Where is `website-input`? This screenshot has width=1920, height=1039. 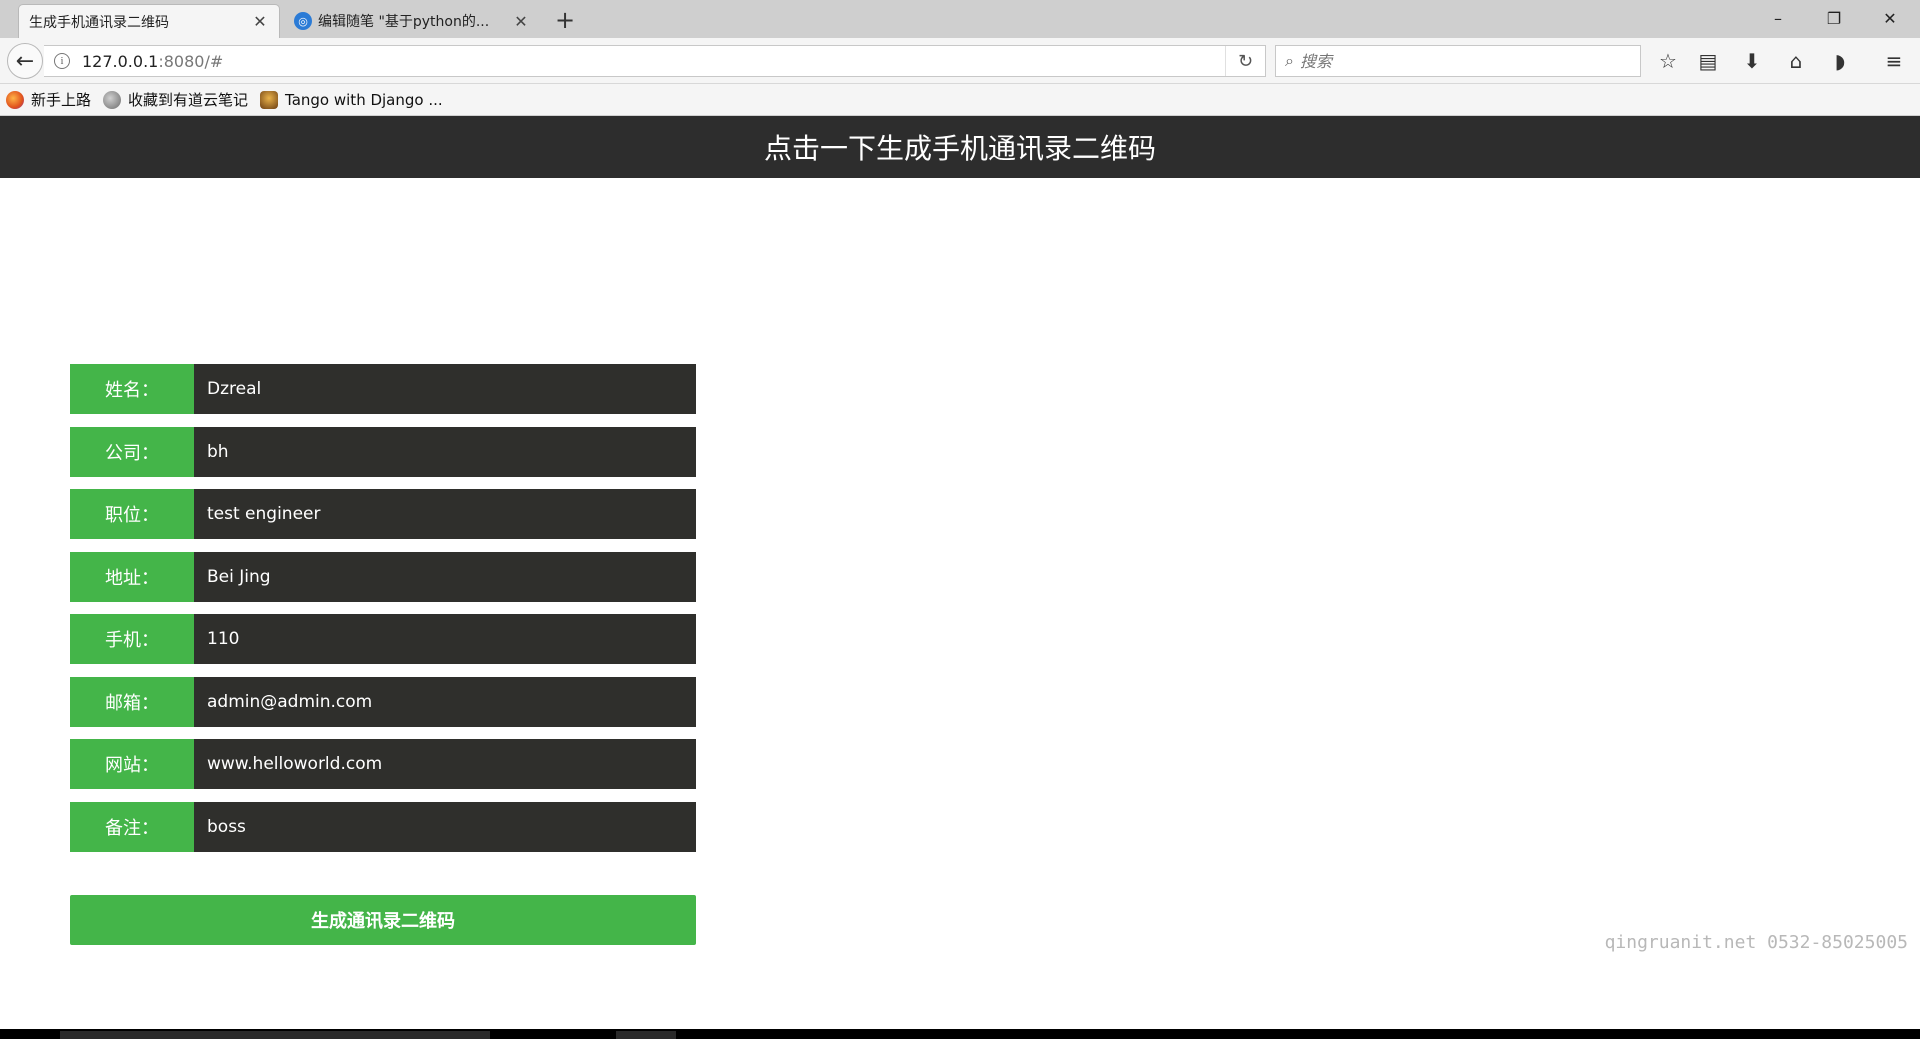 website-input is located at coordinates (445, 764).